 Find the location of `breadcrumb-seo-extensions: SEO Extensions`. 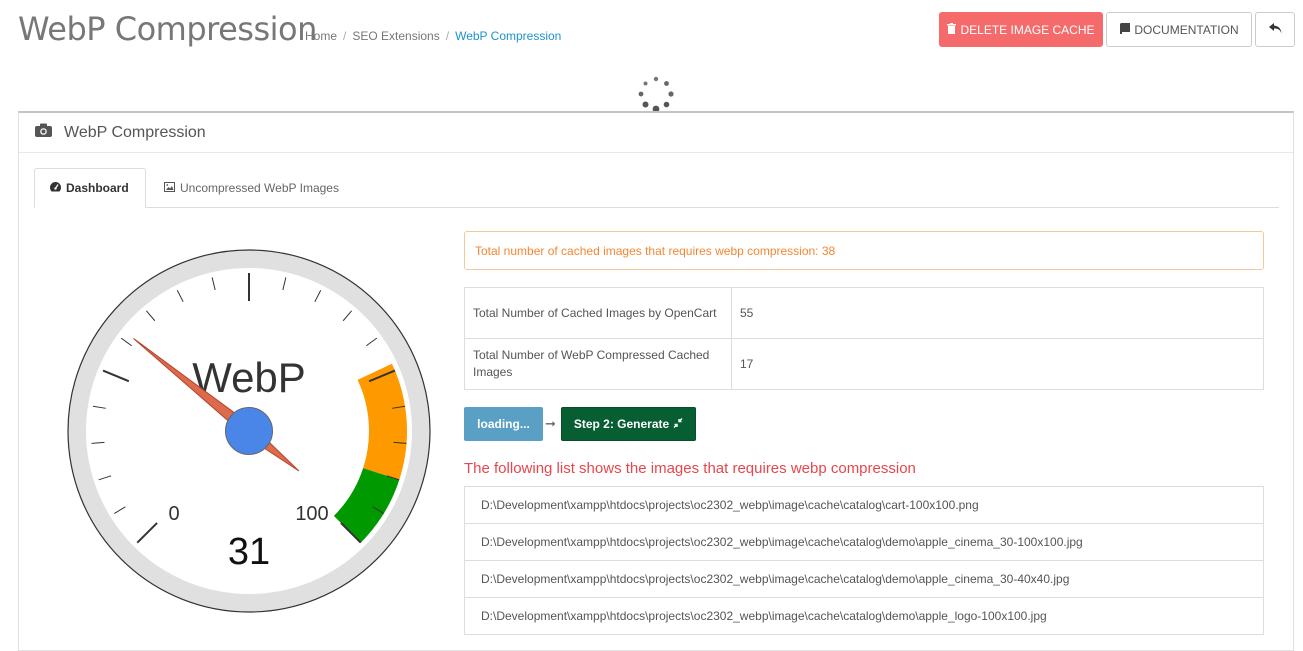

breadcrumb-seo-extensions: SEO Extensions is located at coordinates (395, 36).